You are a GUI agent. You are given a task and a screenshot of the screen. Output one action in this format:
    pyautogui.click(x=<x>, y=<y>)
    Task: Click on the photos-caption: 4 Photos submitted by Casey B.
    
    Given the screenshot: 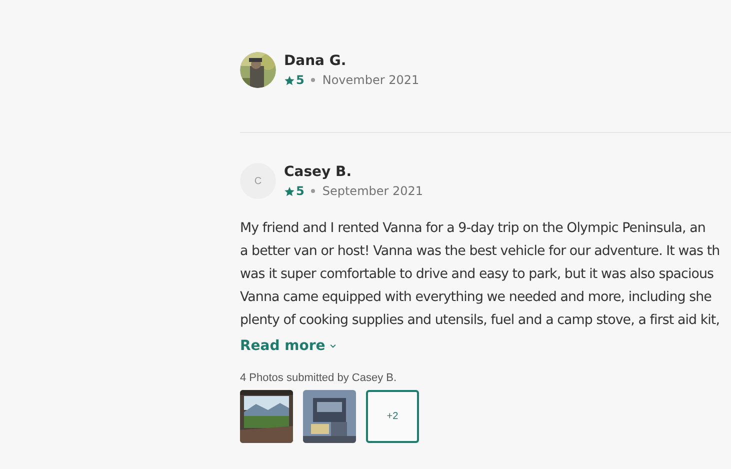 What is the action you would take?
    pyautogui.click(x=319, y=378)
    